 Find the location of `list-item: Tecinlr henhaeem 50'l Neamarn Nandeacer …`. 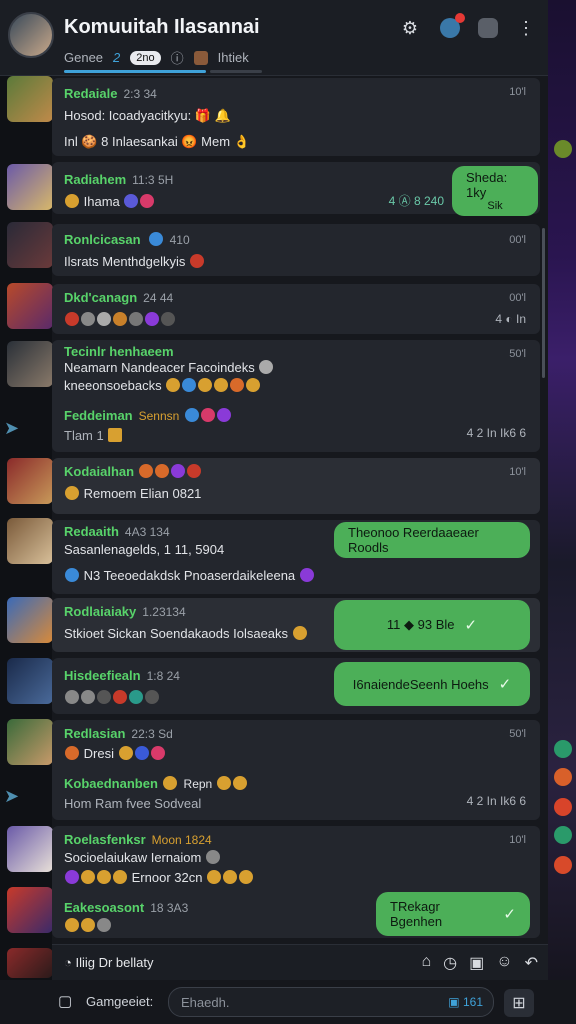

list-item: Tecinlr henhaeem 50'l Neamarn Nandeacer … is located at coordinates (296, 396).